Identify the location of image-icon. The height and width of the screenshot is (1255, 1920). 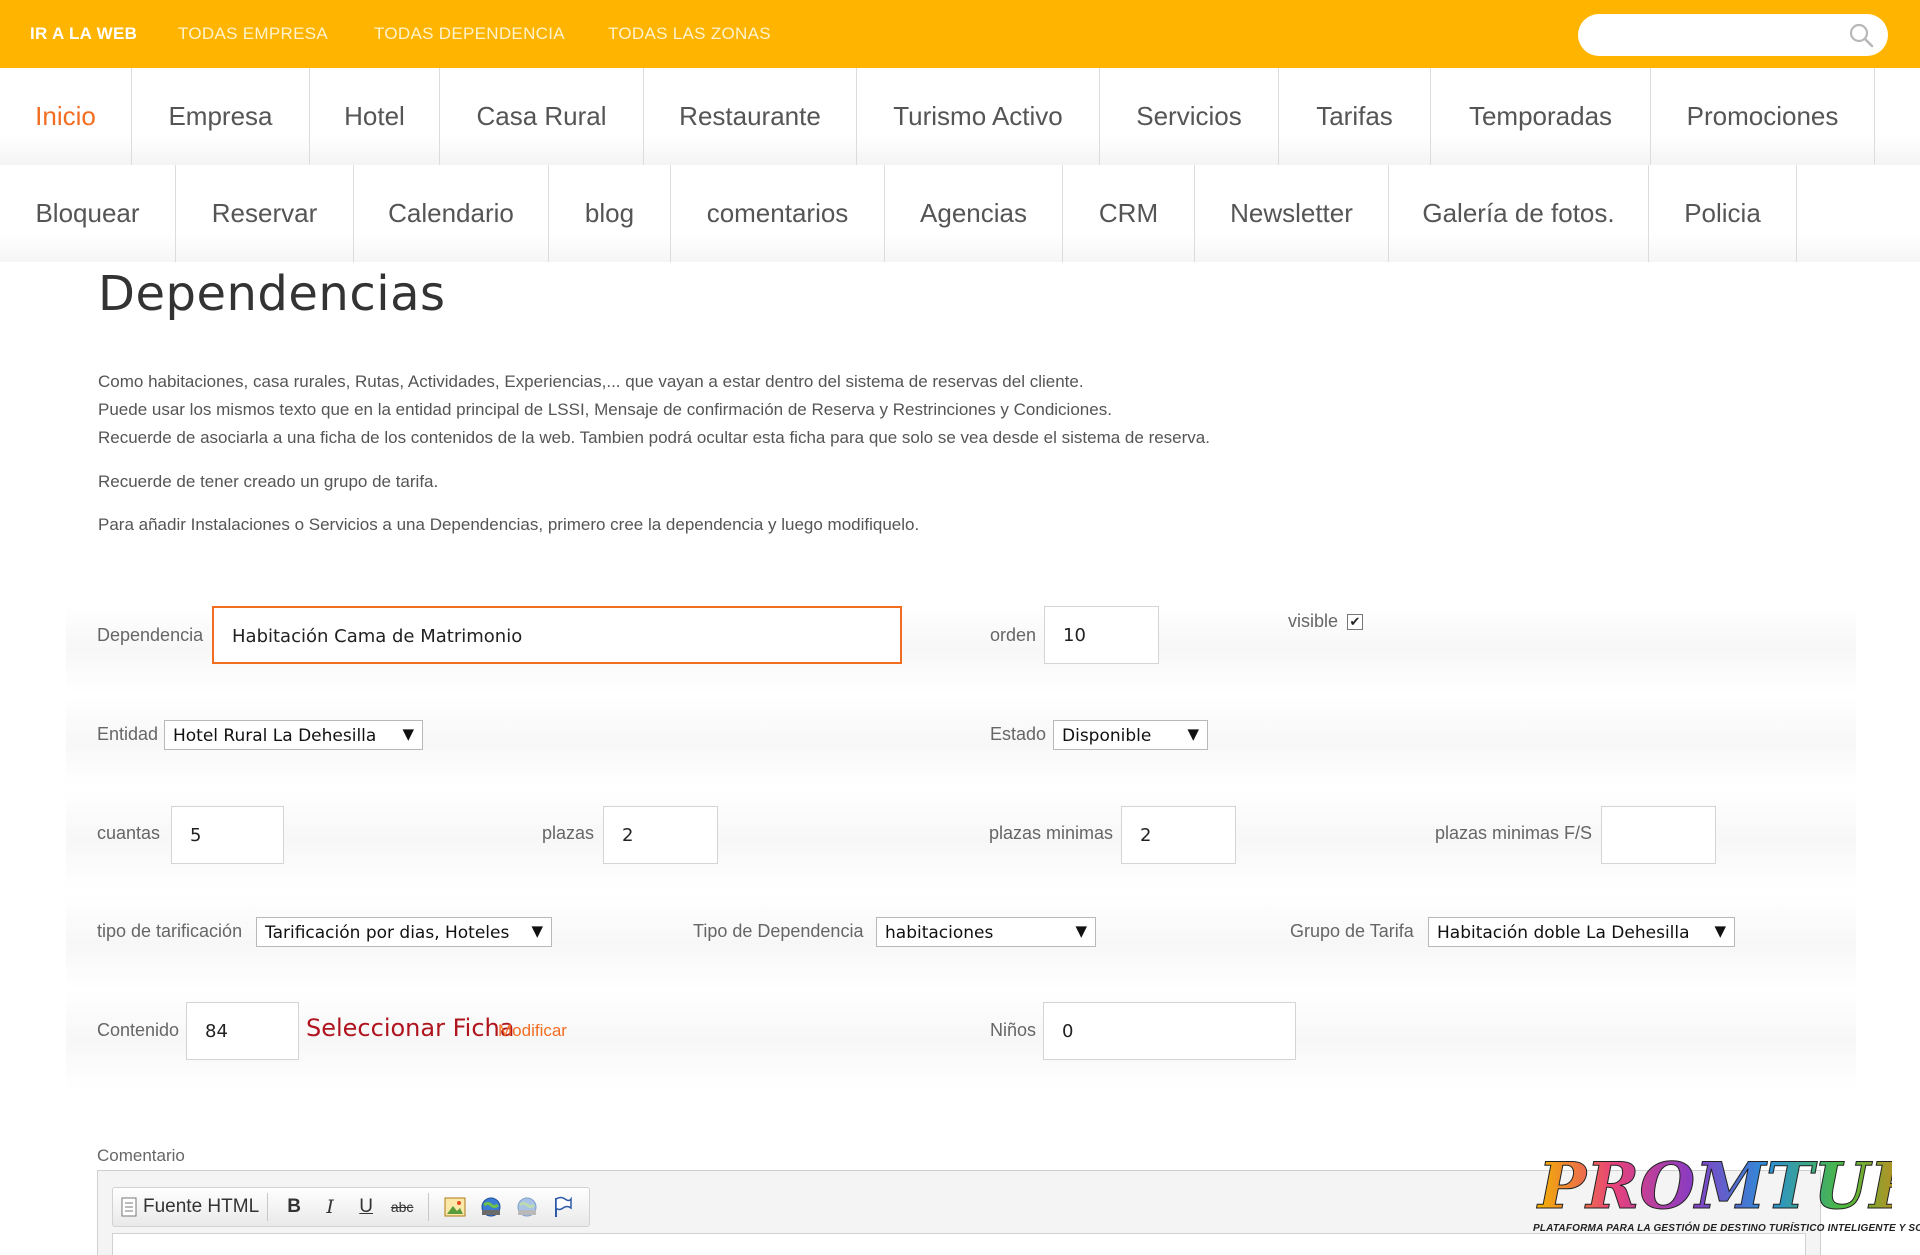
(455, 1207).